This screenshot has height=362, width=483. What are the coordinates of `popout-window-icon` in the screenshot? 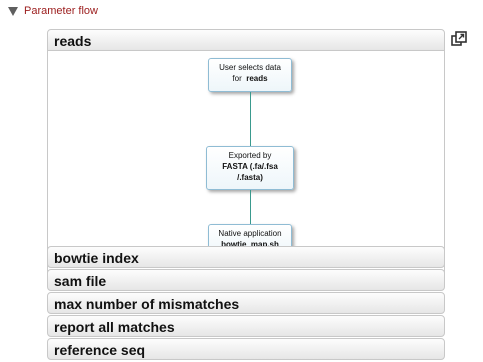 It's located at (459, 39).